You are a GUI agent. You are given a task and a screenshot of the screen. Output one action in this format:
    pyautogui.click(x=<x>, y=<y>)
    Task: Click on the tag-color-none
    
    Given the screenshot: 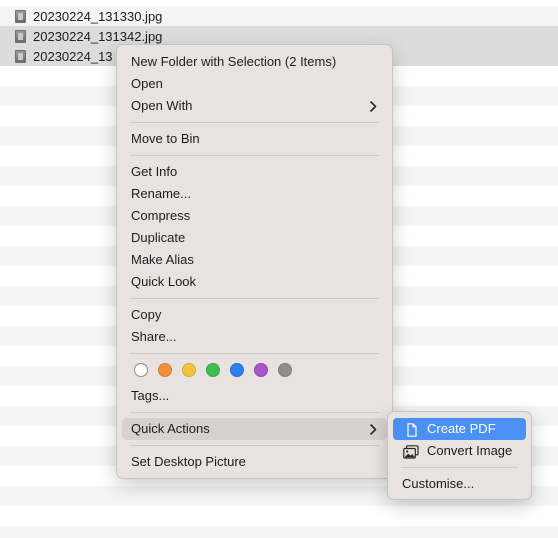 What is the action you would take?
    pyautogui.click(x=141, y=370)
    